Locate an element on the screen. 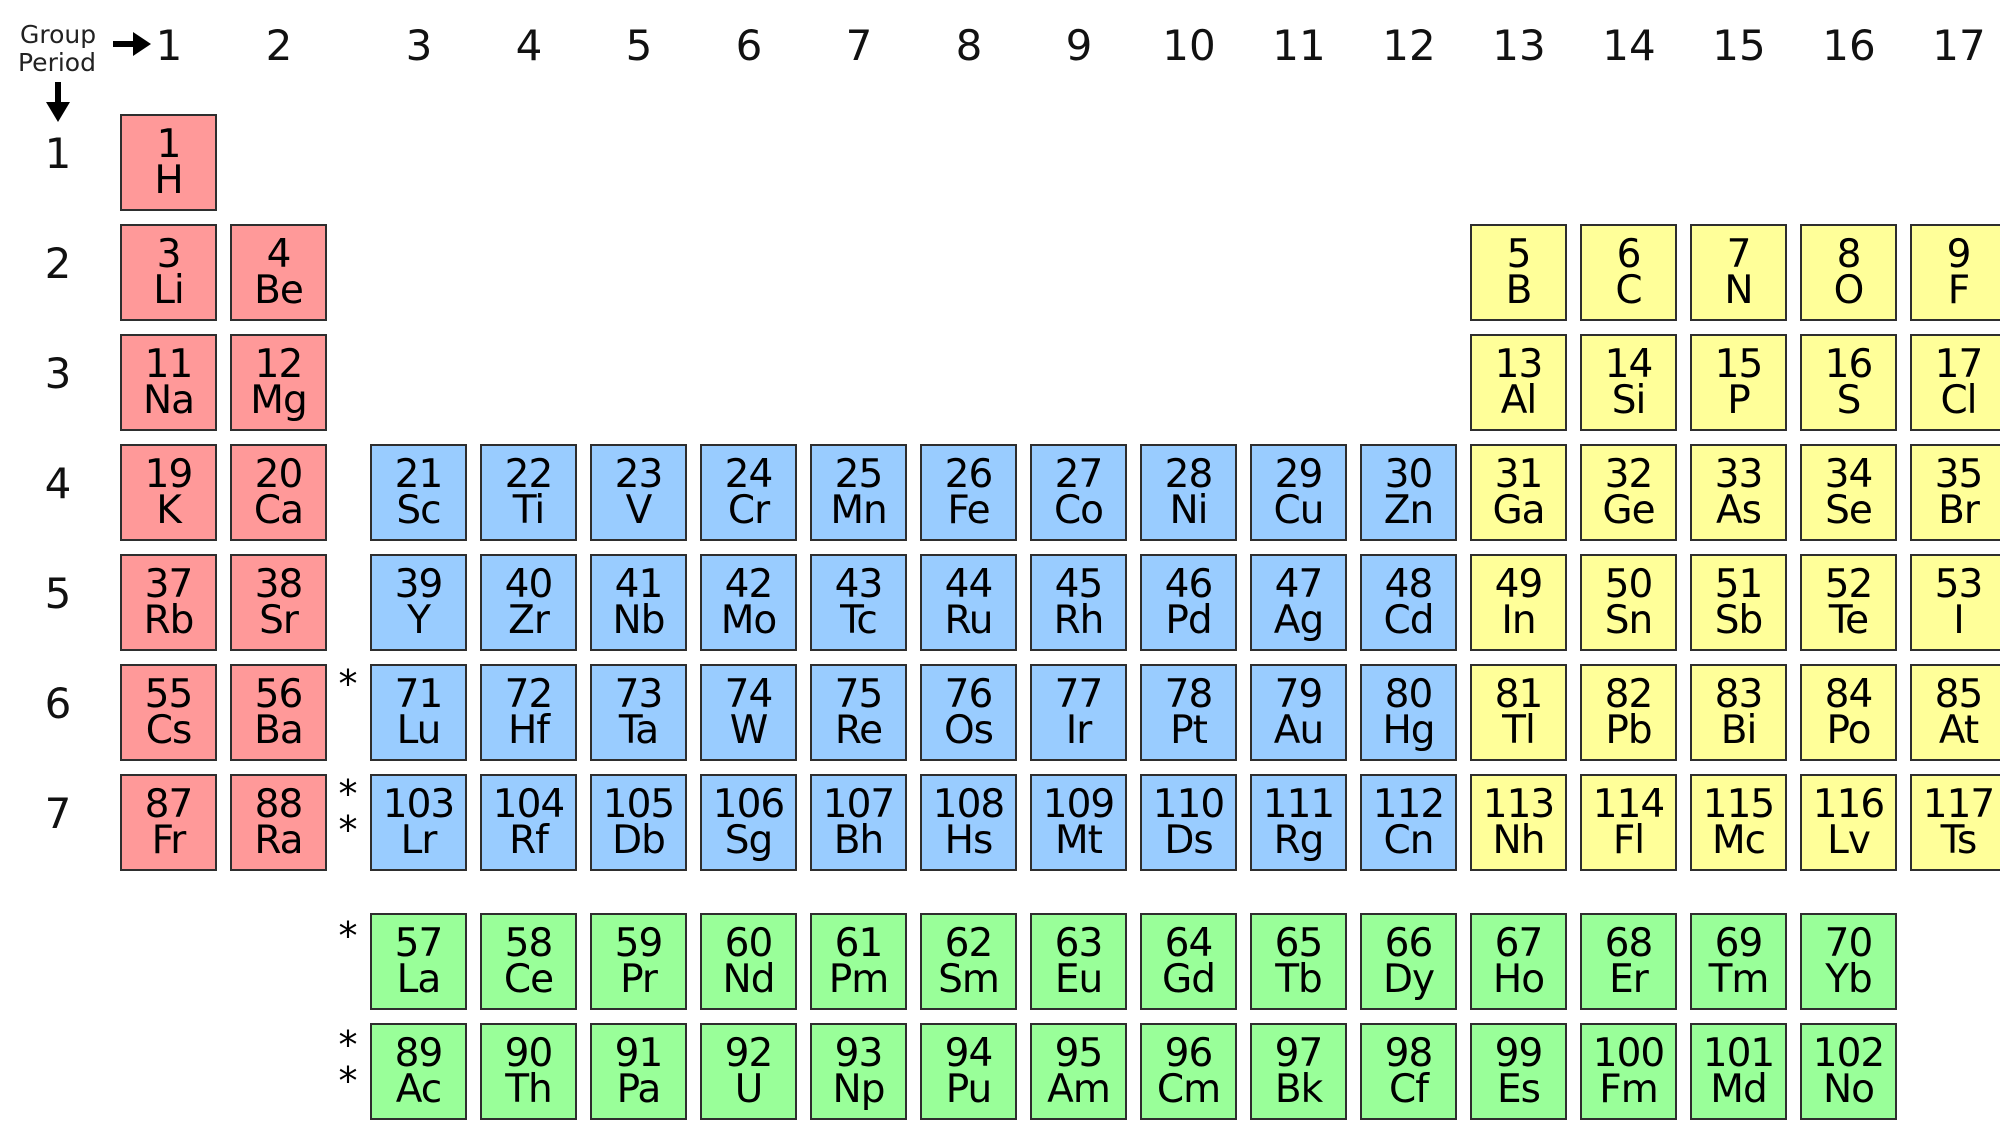  element-cd: 48 Cd is located at coordinates (1408, 602).